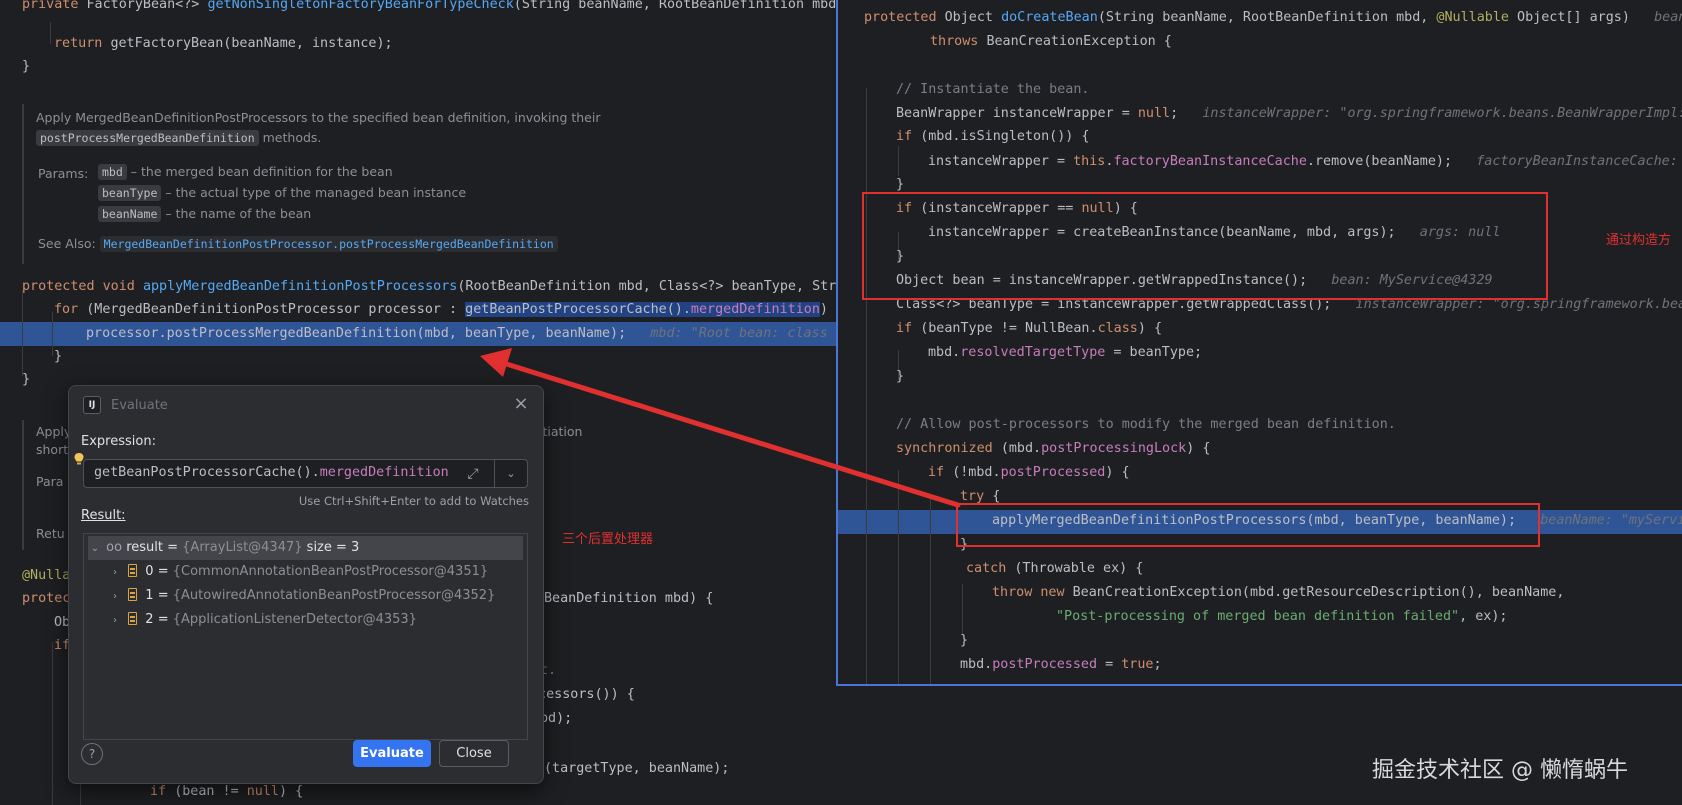 The height and width of the screenshot is (805, 1682). What do you see at coordinates (262, 791) in the screenshot?
I see `code-token: null` at bounding box center [262, 791].